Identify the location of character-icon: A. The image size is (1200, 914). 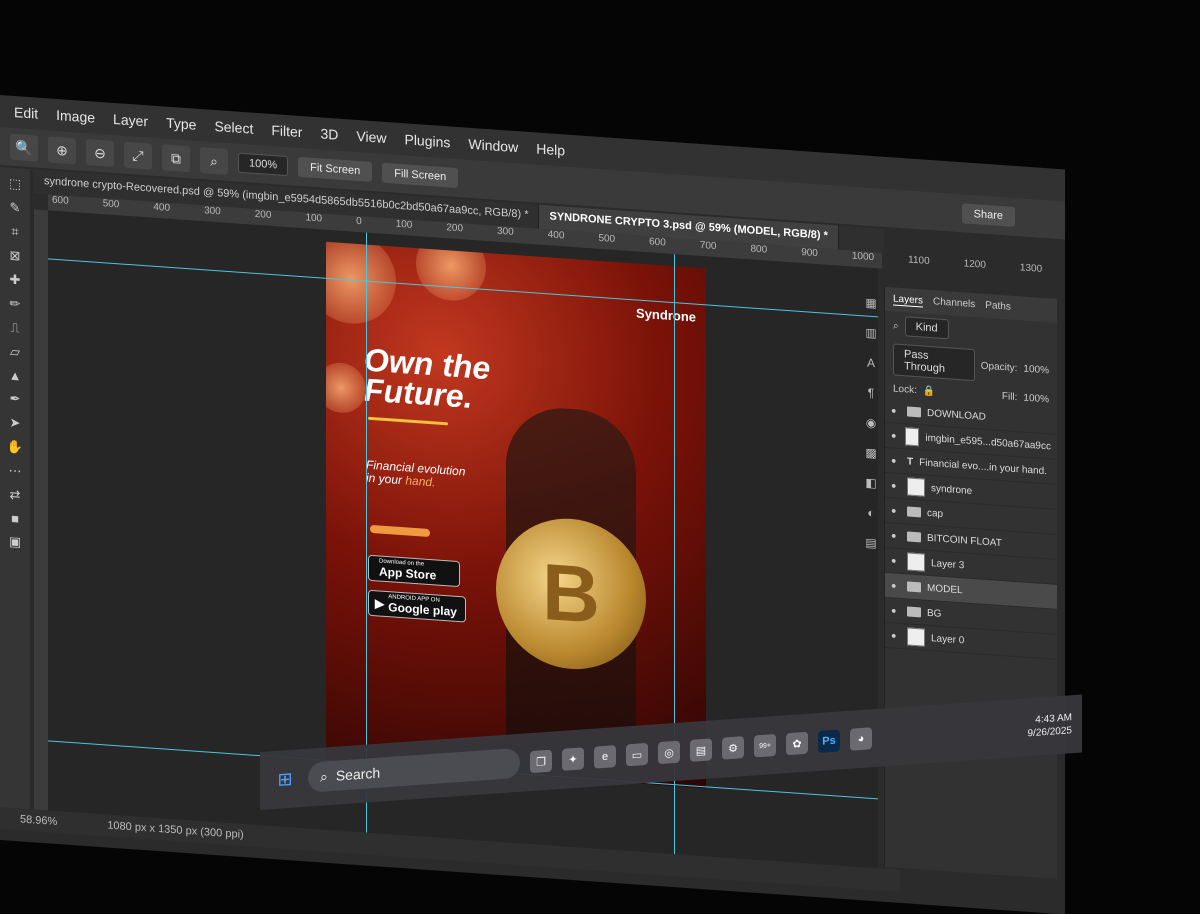
(871, 363).